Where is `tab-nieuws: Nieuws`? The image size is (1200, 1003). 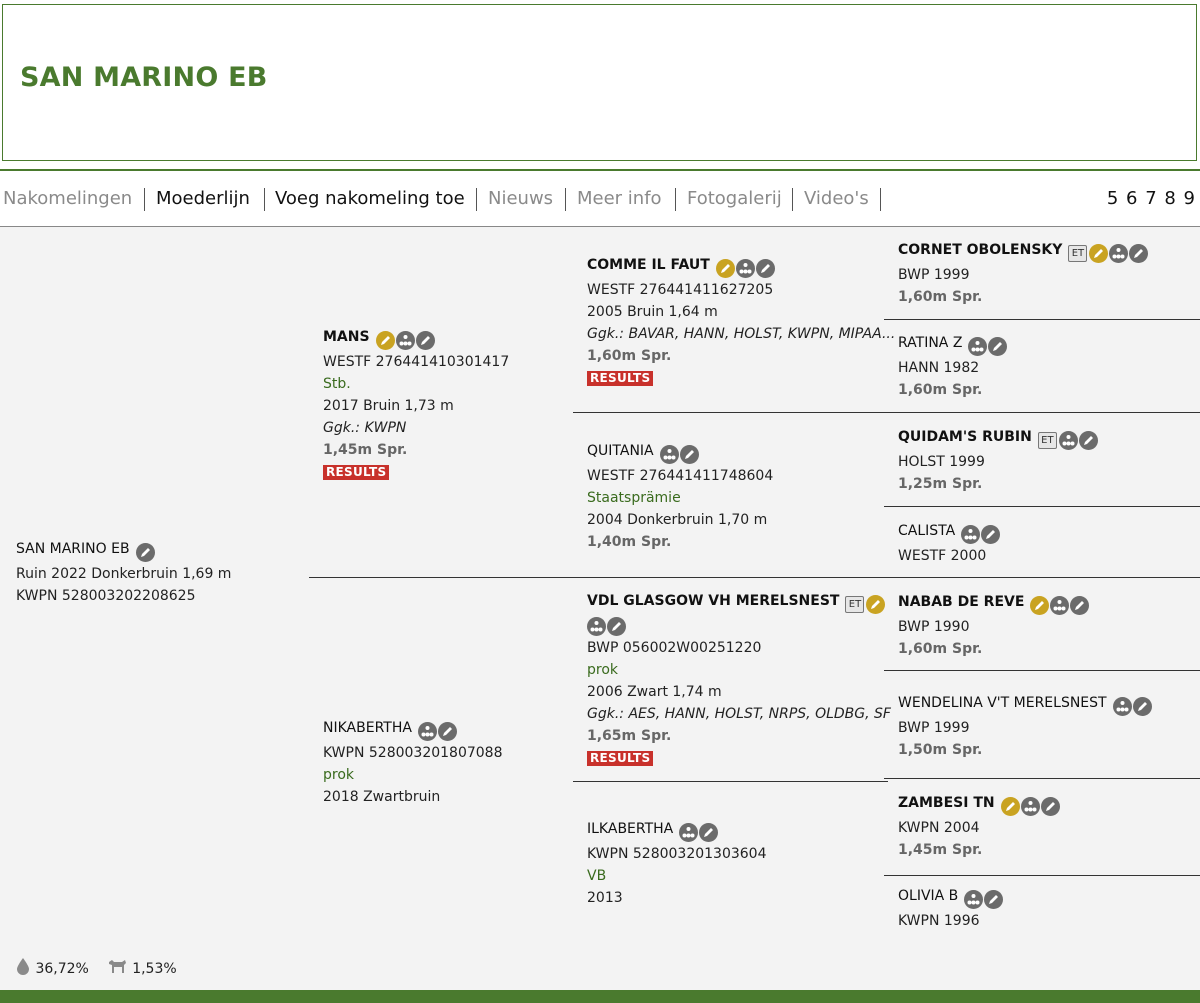
tab-nieuws: Nieuws is located at coordinates (520, 199).